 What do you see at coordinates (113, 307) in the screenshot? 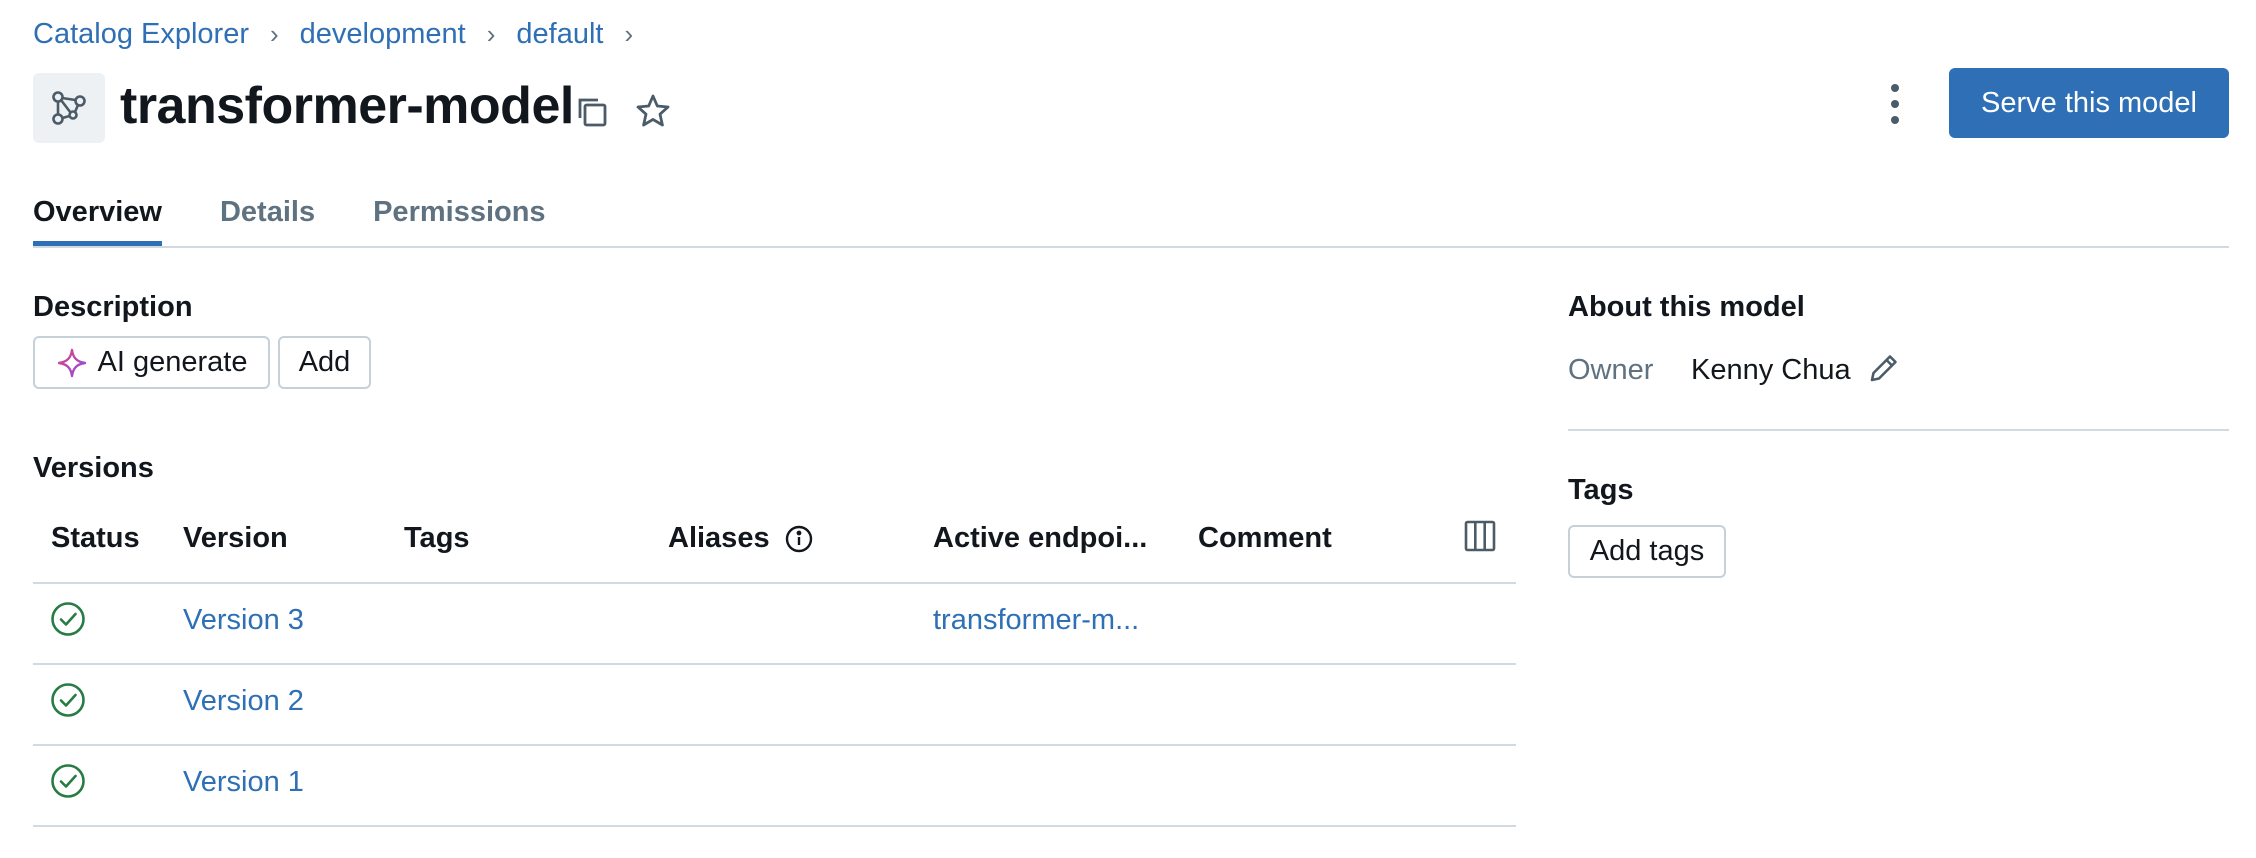
I see `description-label: Description` at bounding box center [113, 307].